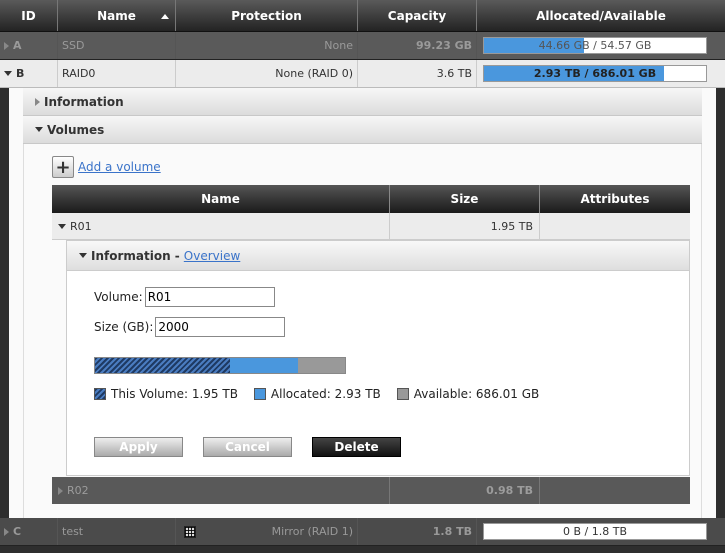  I want to click on legend-available-label: Available: 686.01 GB, so click(476, 394).